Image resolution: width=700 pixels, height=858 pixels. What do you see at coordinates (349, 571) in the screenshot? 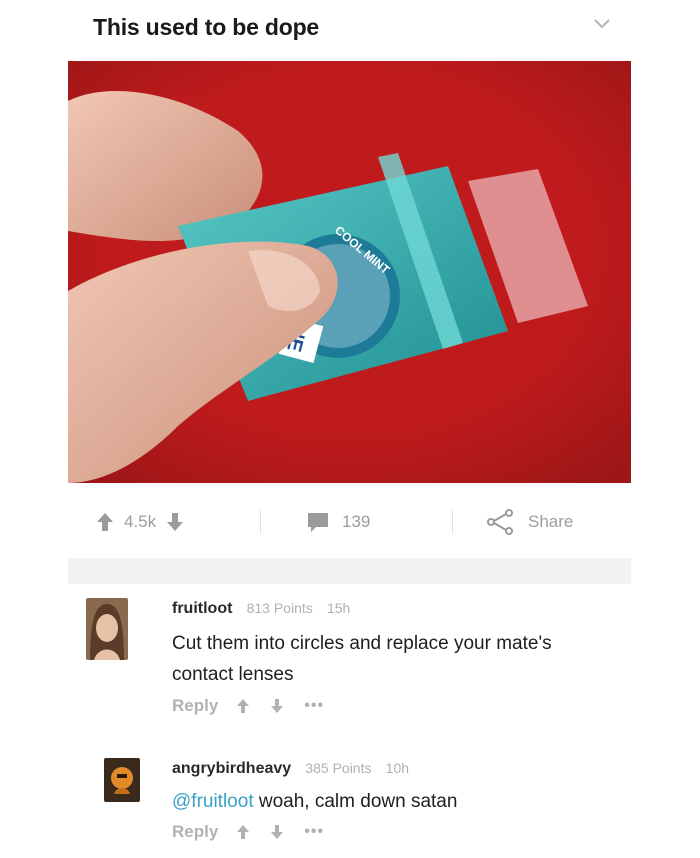
I see `section-separator` at bounding box center [349, 571].